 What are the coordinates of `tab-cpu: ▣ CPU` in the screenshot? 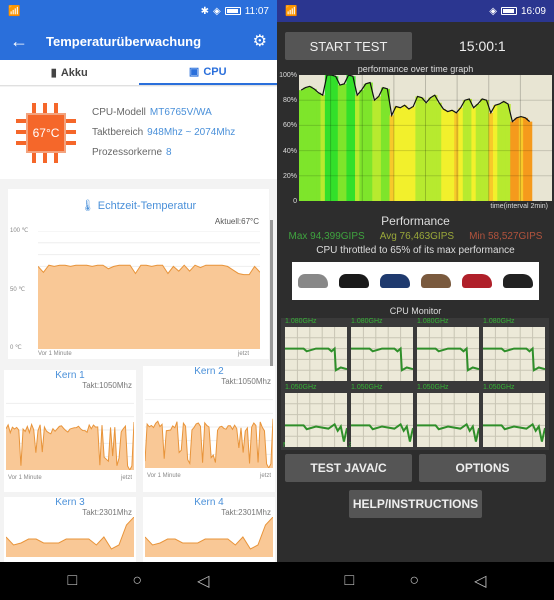 It's located at (207, 72).